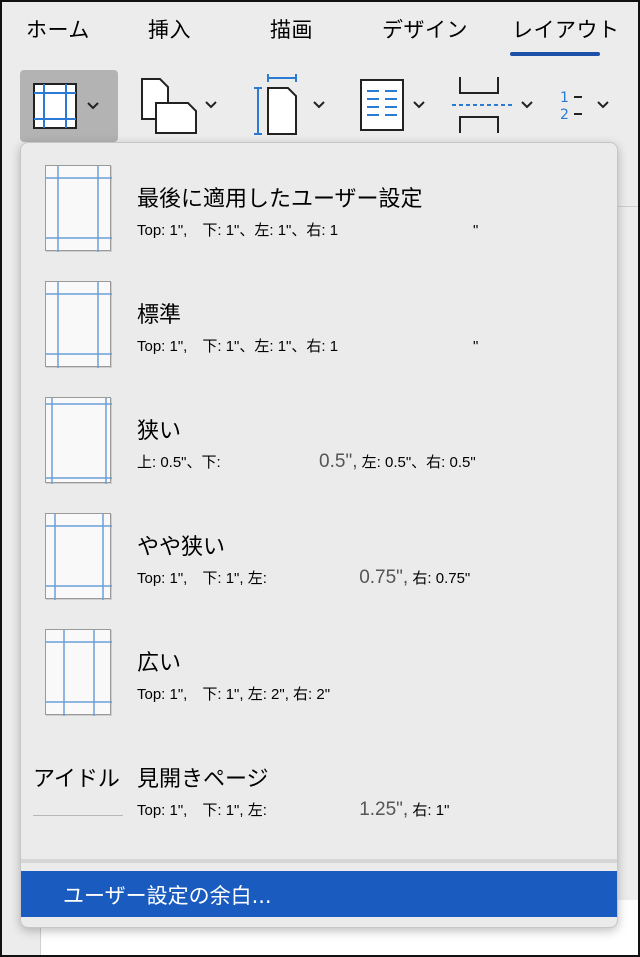 Image resolution: width=640 pixels, height=957 pixels. Describe the element at coordinates (169, 106) in the screenshot. I see `orientation-icon` at that location.